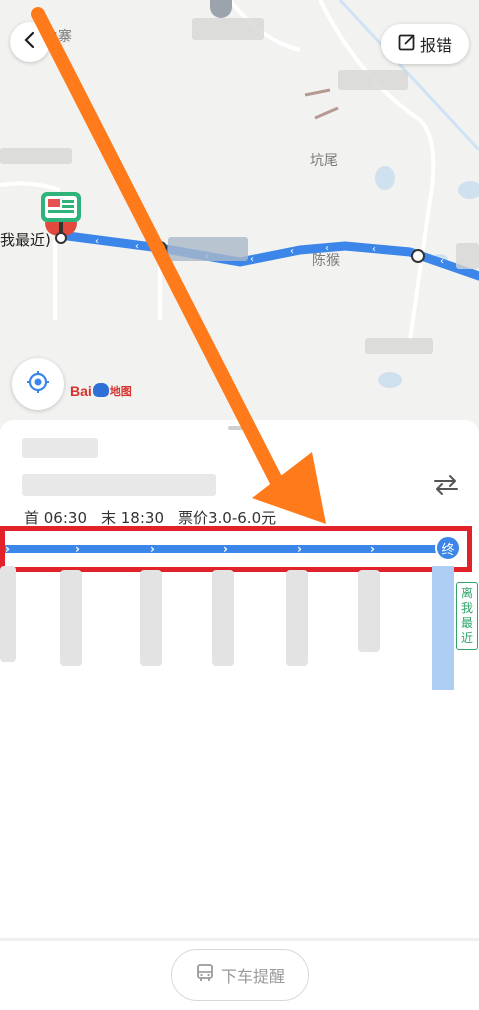 This screenshot has height=1010, width=479. I want to click on first-bus-time: 首 06:30, so click(55, 518).